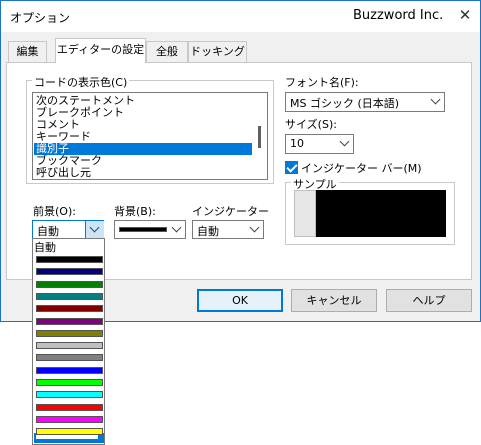  I want to click on indicator-value: 自動, so click(208, 231).